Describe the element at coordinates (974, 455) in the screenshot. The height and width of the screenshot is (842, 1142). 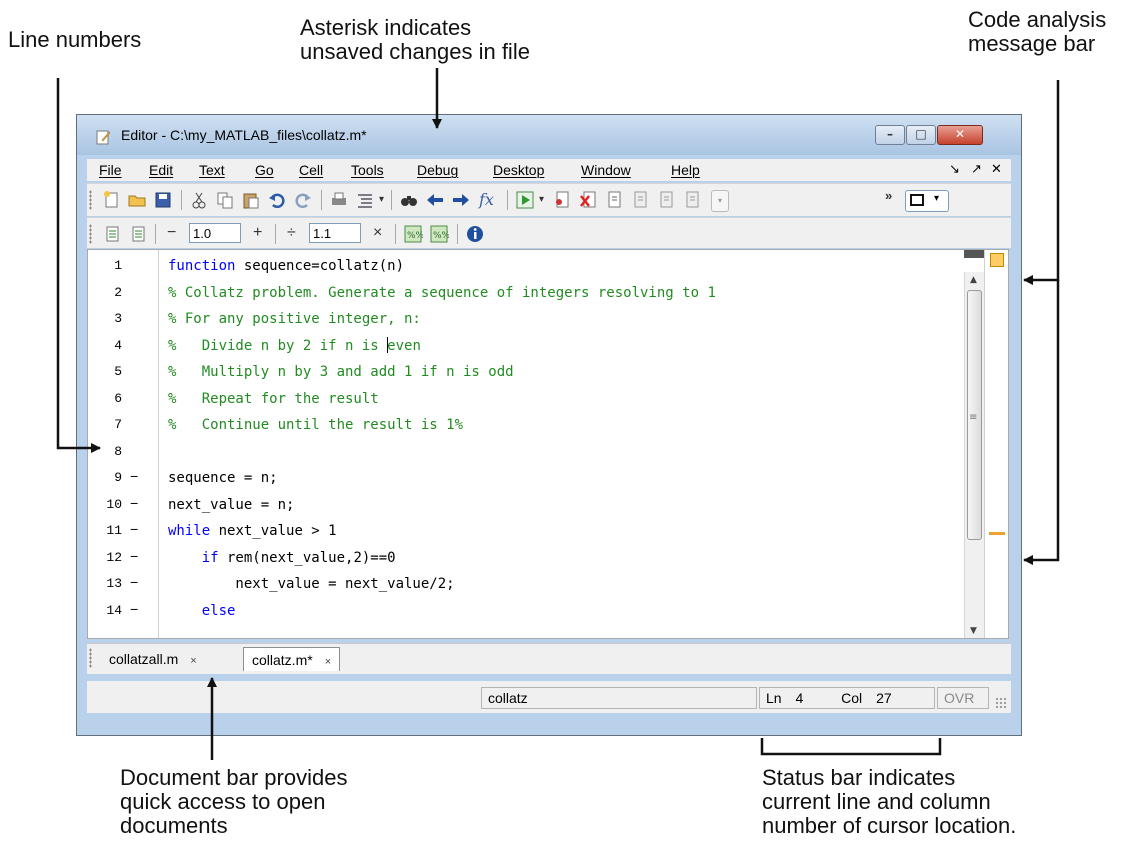
I see `vertical-scrollbar: ▲ ≡ ▼` at that location.